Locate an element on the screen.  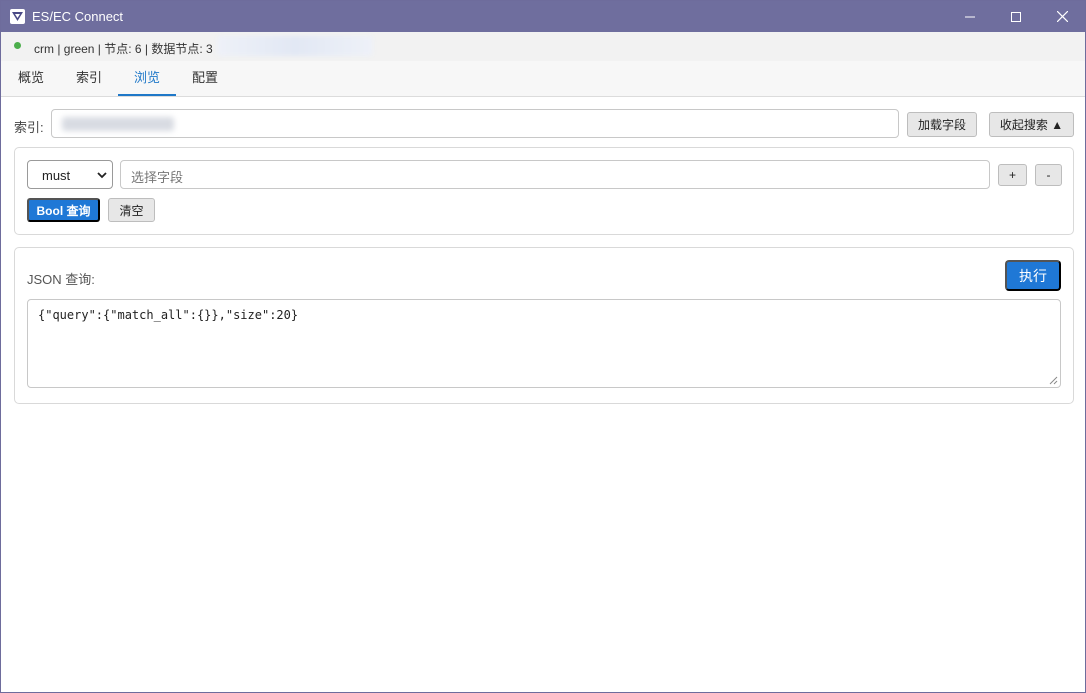
cluster-health-indicator is located at coordinates (17, 45).